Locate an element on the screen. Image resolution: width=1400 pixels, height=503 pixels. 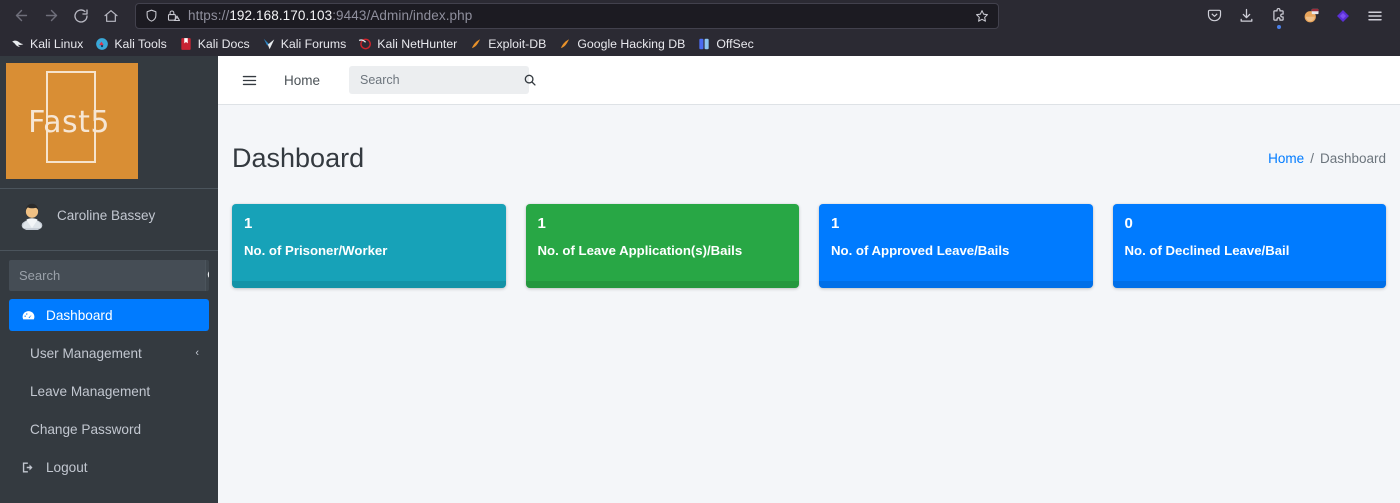
container-tabs-icon is located at coordinates (1310, 15).